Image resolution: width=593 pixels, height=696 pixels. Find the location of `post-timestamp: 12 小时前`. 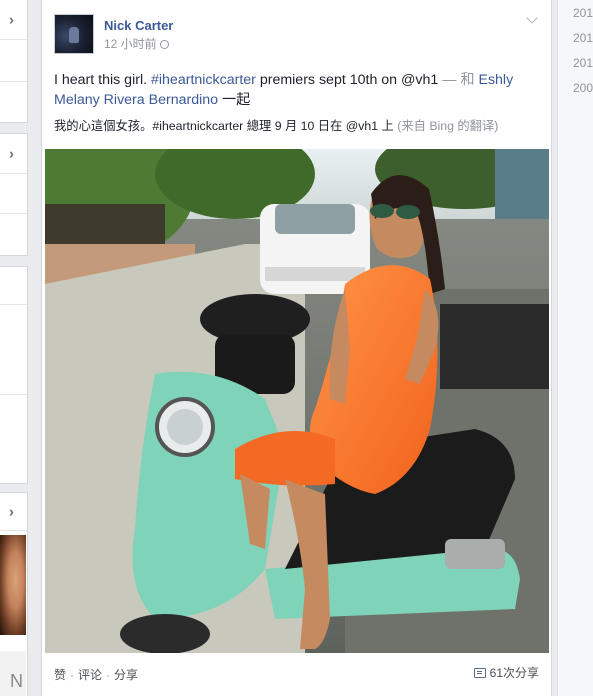

post-timestamp: 12 小时前 is located at coordinates (130, 44).